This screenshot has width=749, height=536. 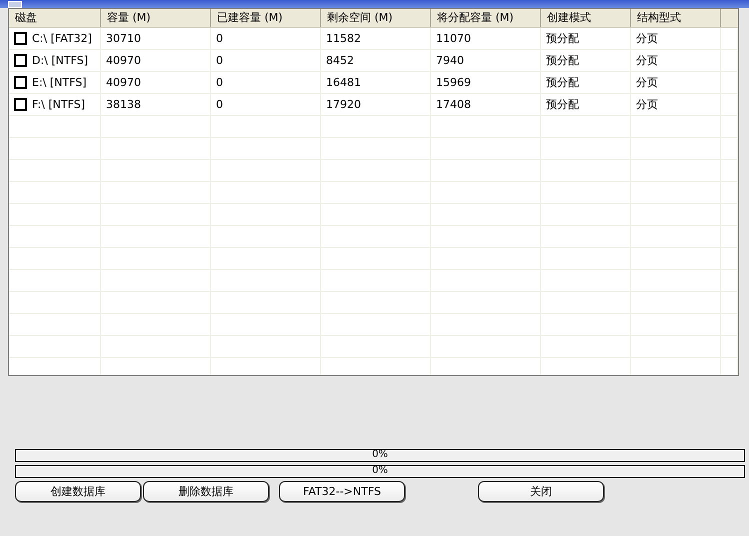 What do you see at coordinates (62, 38) in the screenshot?
I see `drive-label: C:\ [FAT32]` at bounding box center [62, 38].